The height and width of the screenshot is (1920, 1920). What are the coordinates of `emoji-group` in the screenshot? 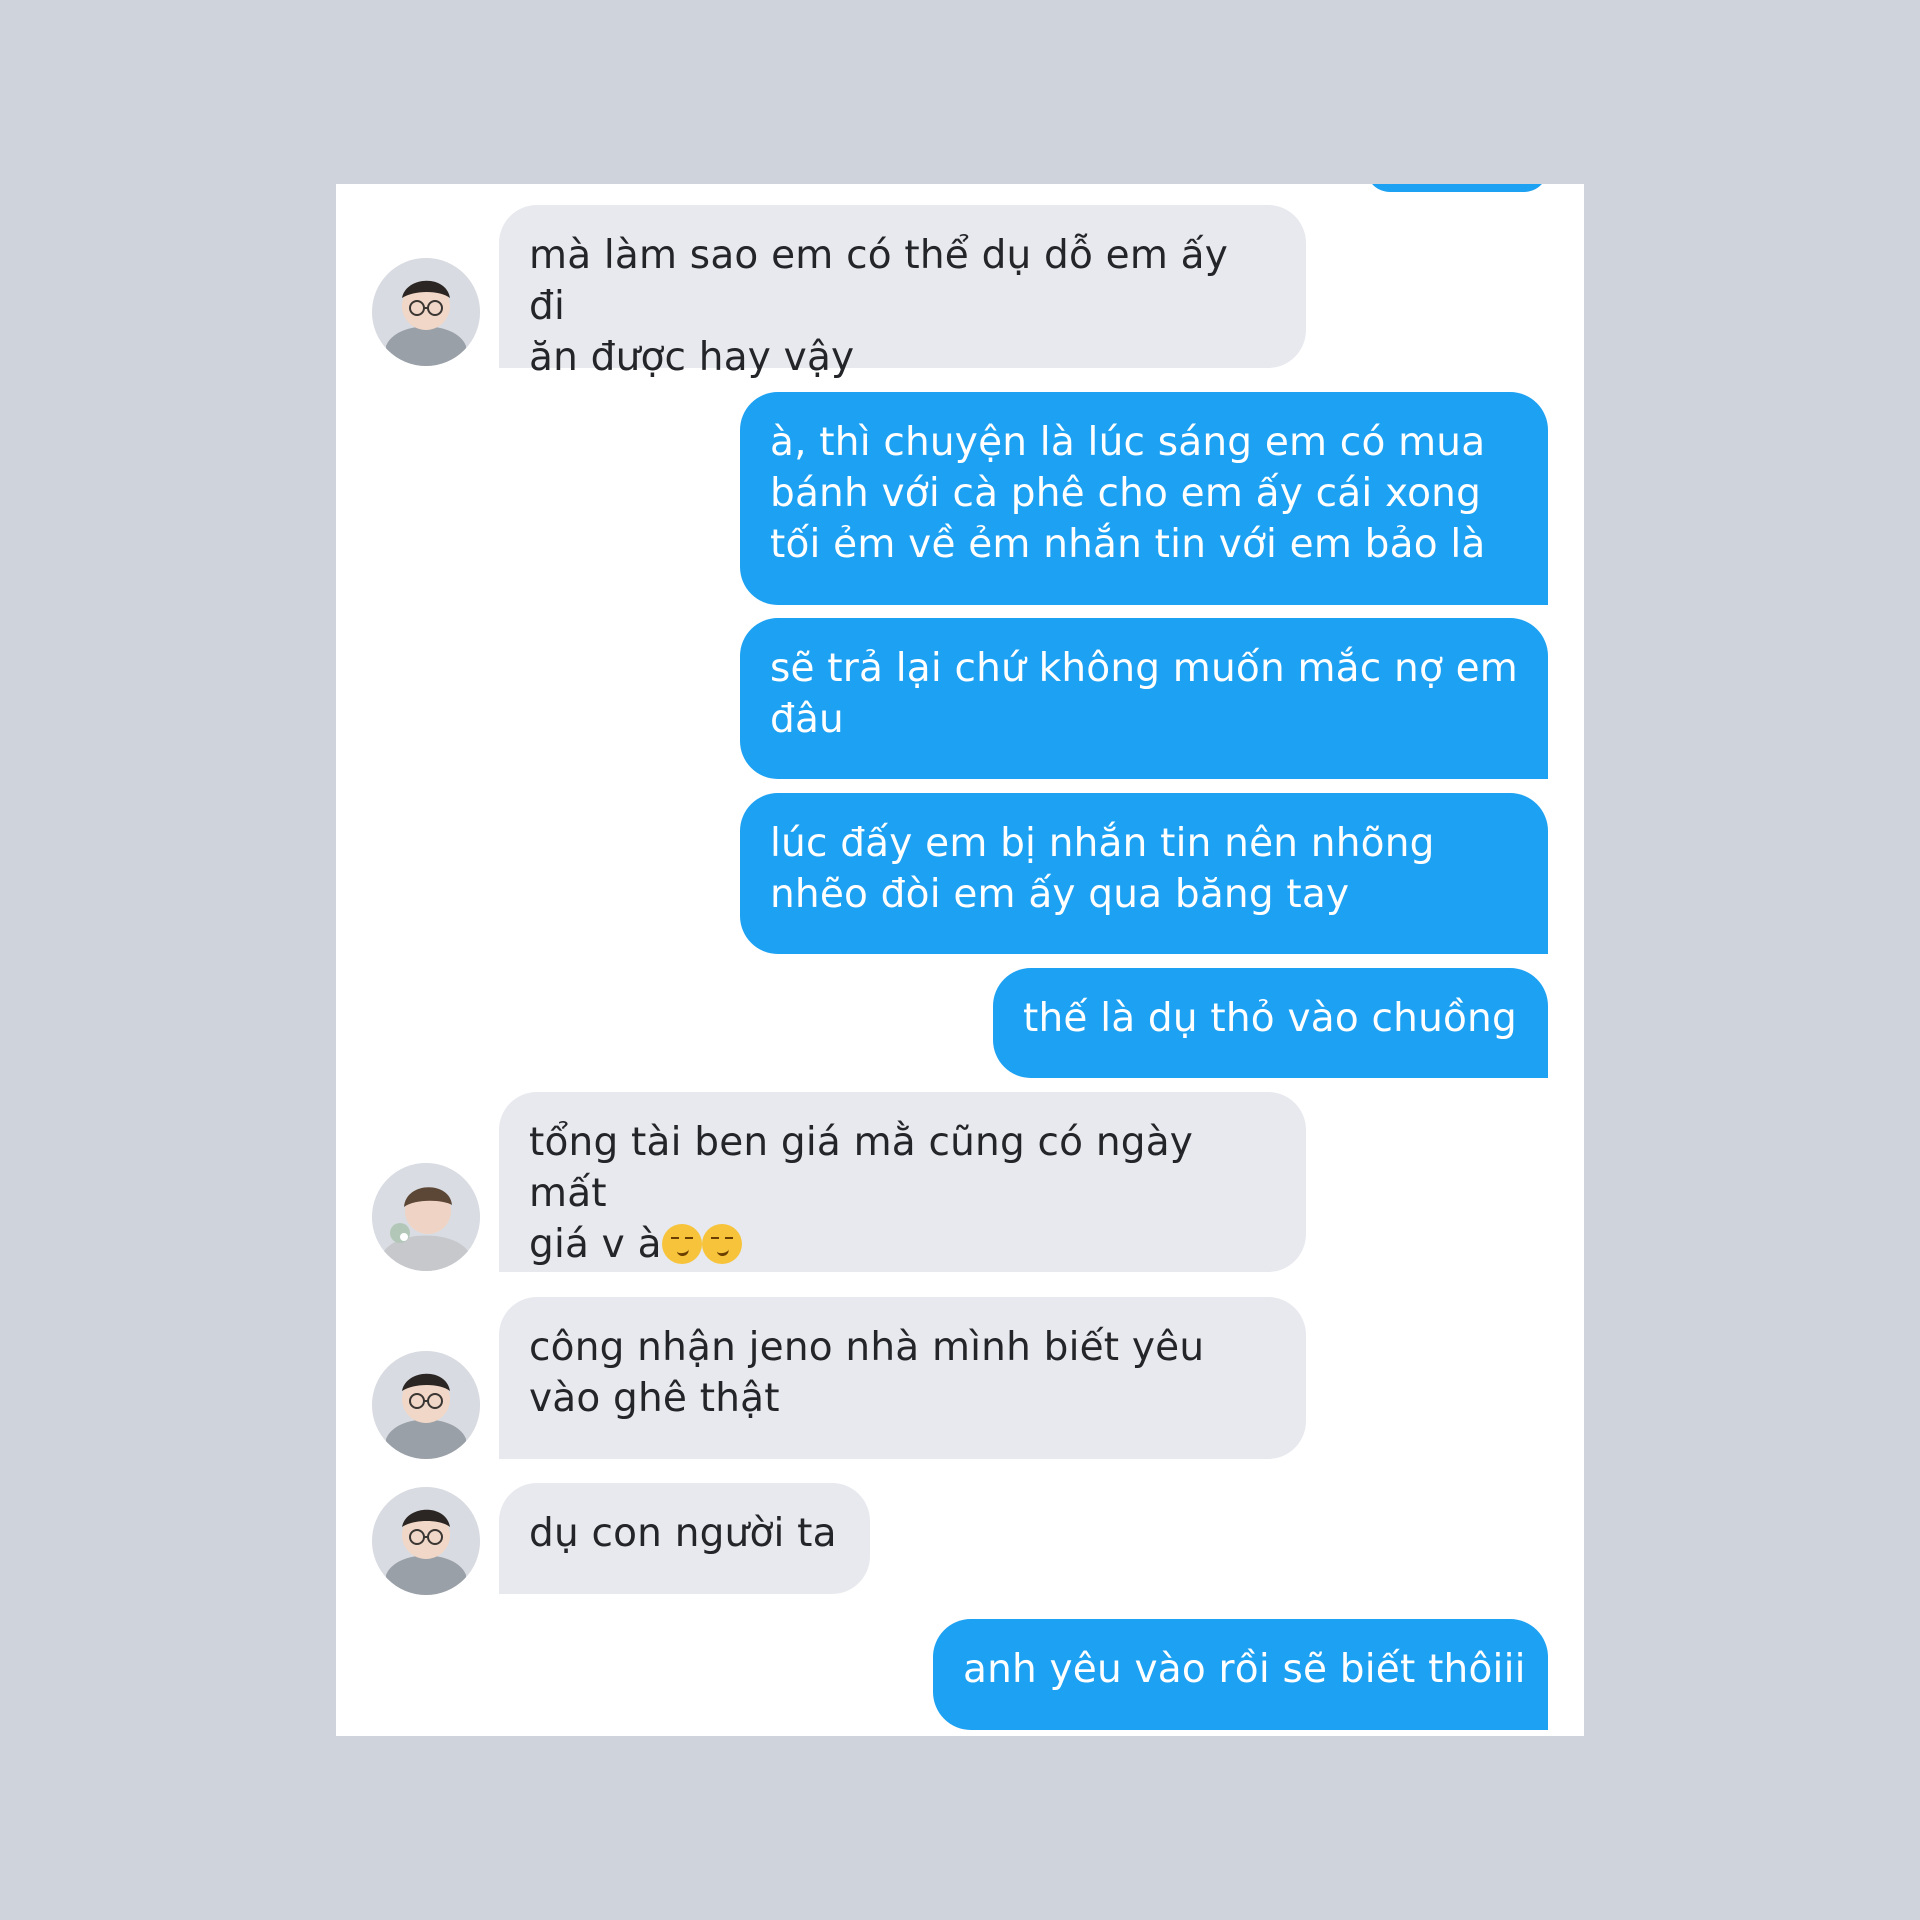 It's located at (701, 1244).